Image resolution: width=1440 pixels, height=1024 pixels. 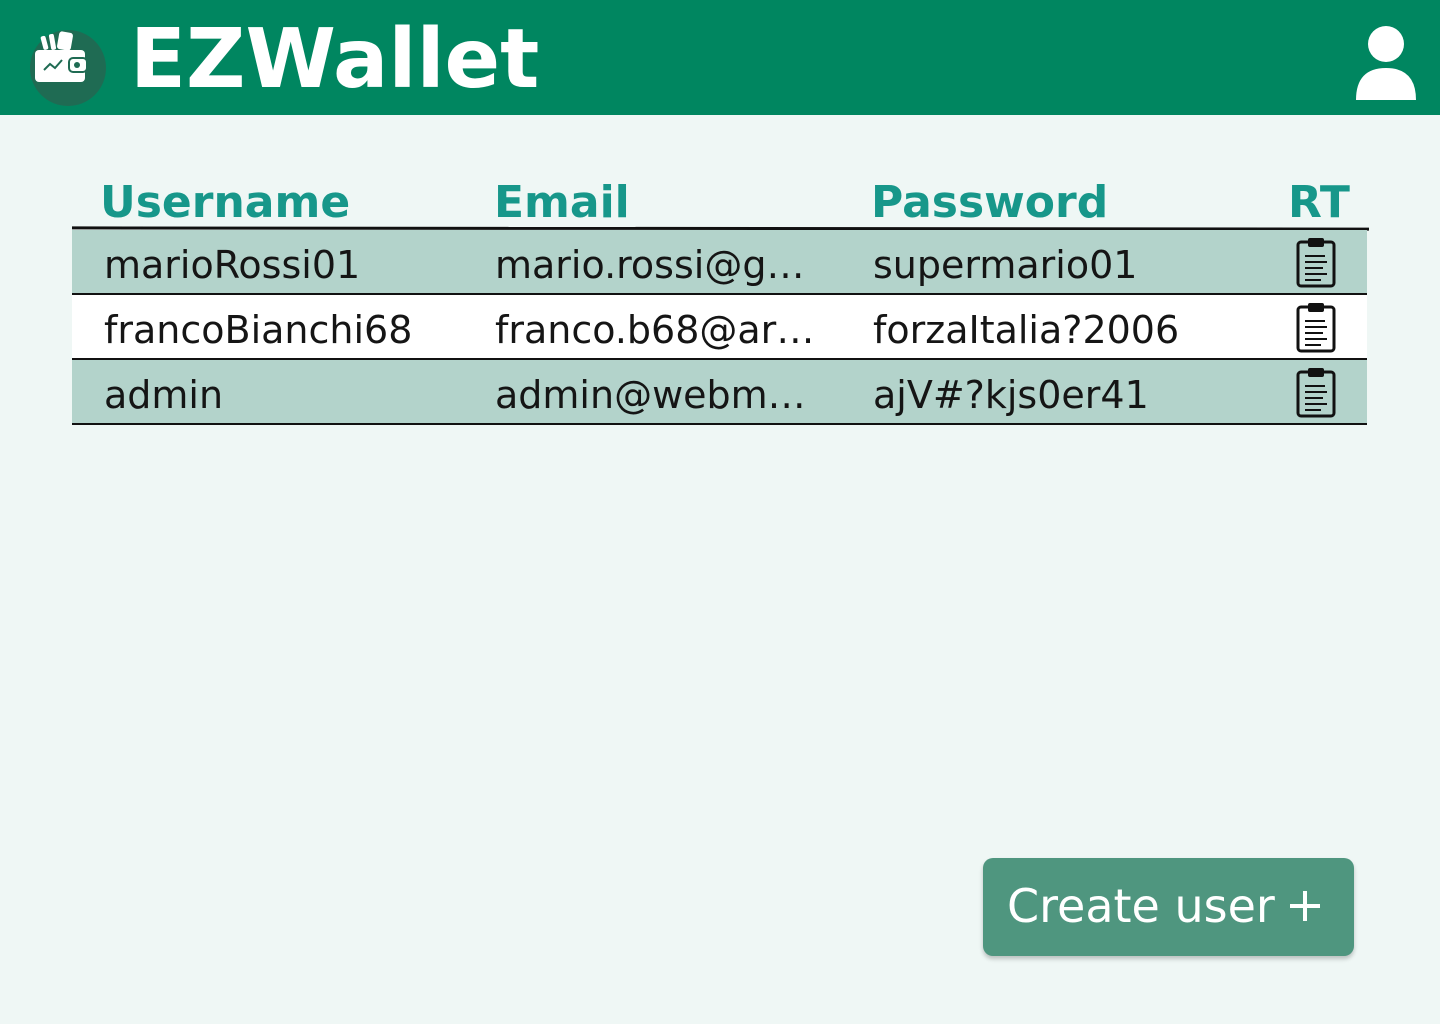 I want to click on table-row: admin admin@webma... ajV#?kjs0er41, so click(x=719, y=392).